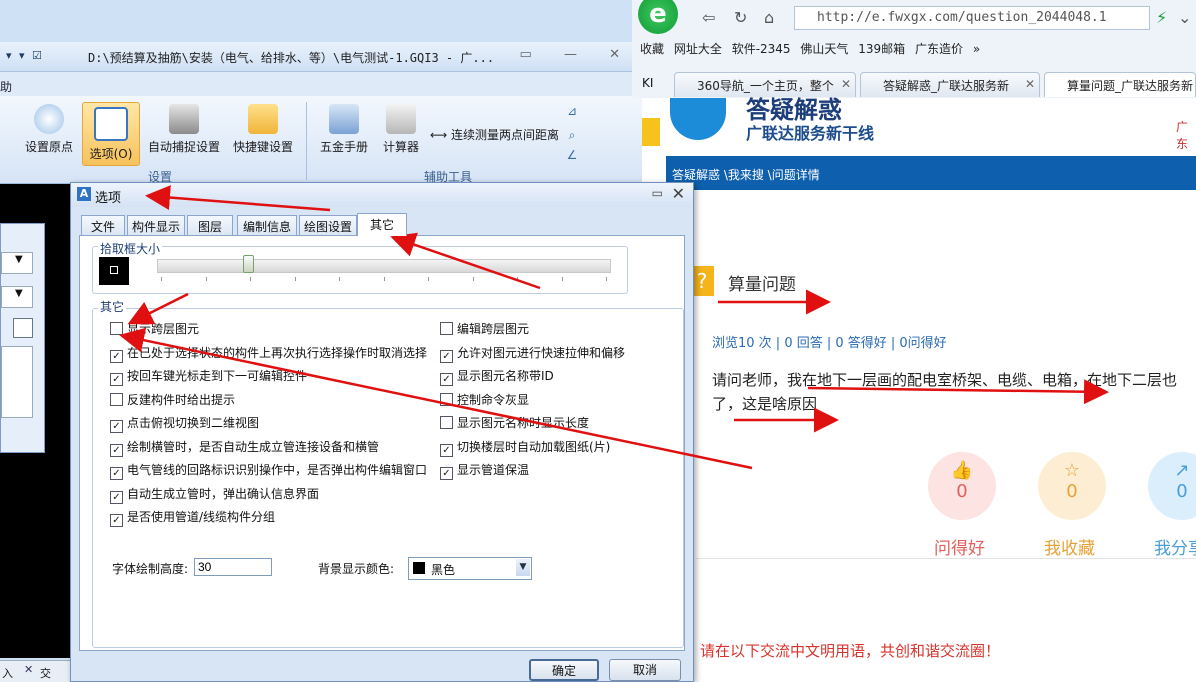  Describe the element at coordinates (208, 376) in the screenshot. I see `option-row: ✓ 按回车键光标走到下一可编辑控件` at that location.